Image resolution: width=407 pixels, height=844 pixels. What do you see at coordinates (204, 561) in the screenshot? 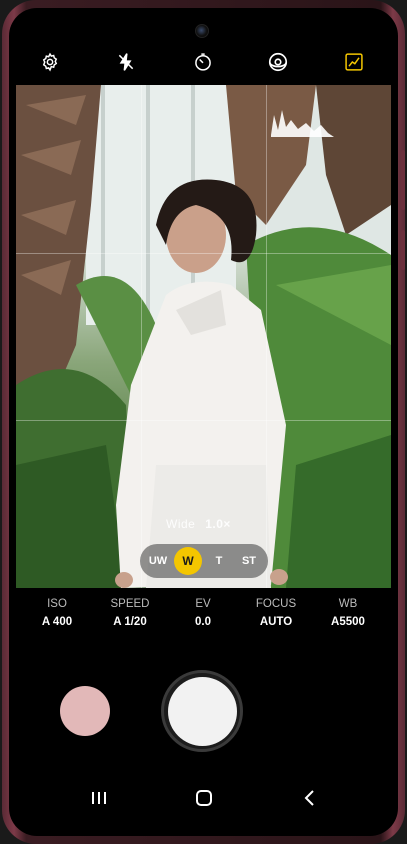
I see `lens-selector: UW W T ST` at bounding box center [204, 561].